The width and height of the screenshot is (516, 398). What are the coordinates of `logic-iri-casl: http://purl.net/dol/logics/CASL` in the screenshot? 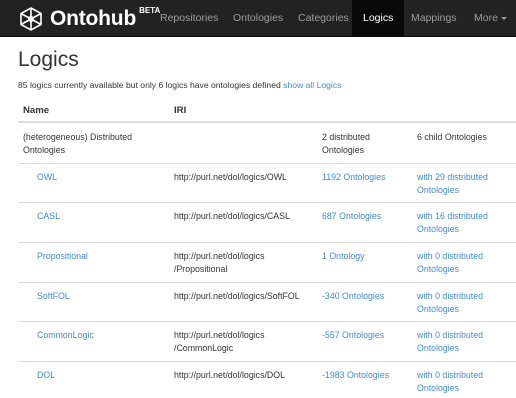 It's located at (232, 216).